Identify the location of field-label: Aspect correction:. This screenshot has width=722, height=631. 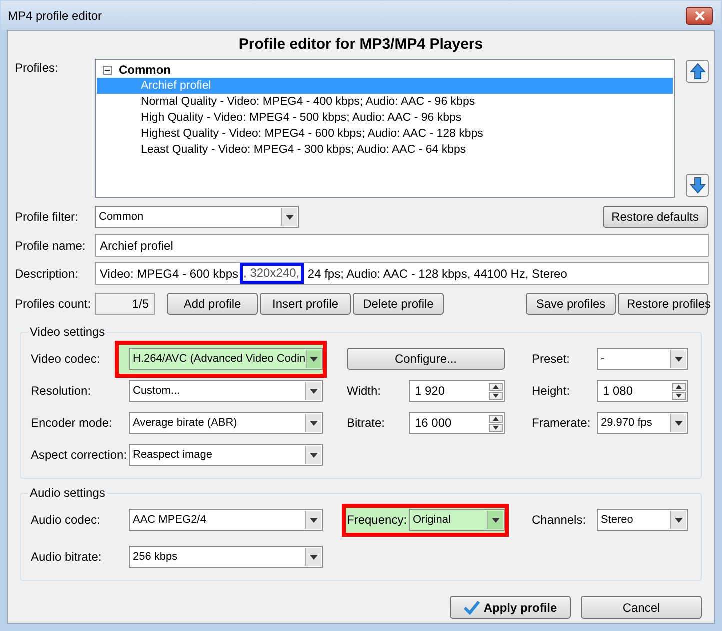
(79, 455).